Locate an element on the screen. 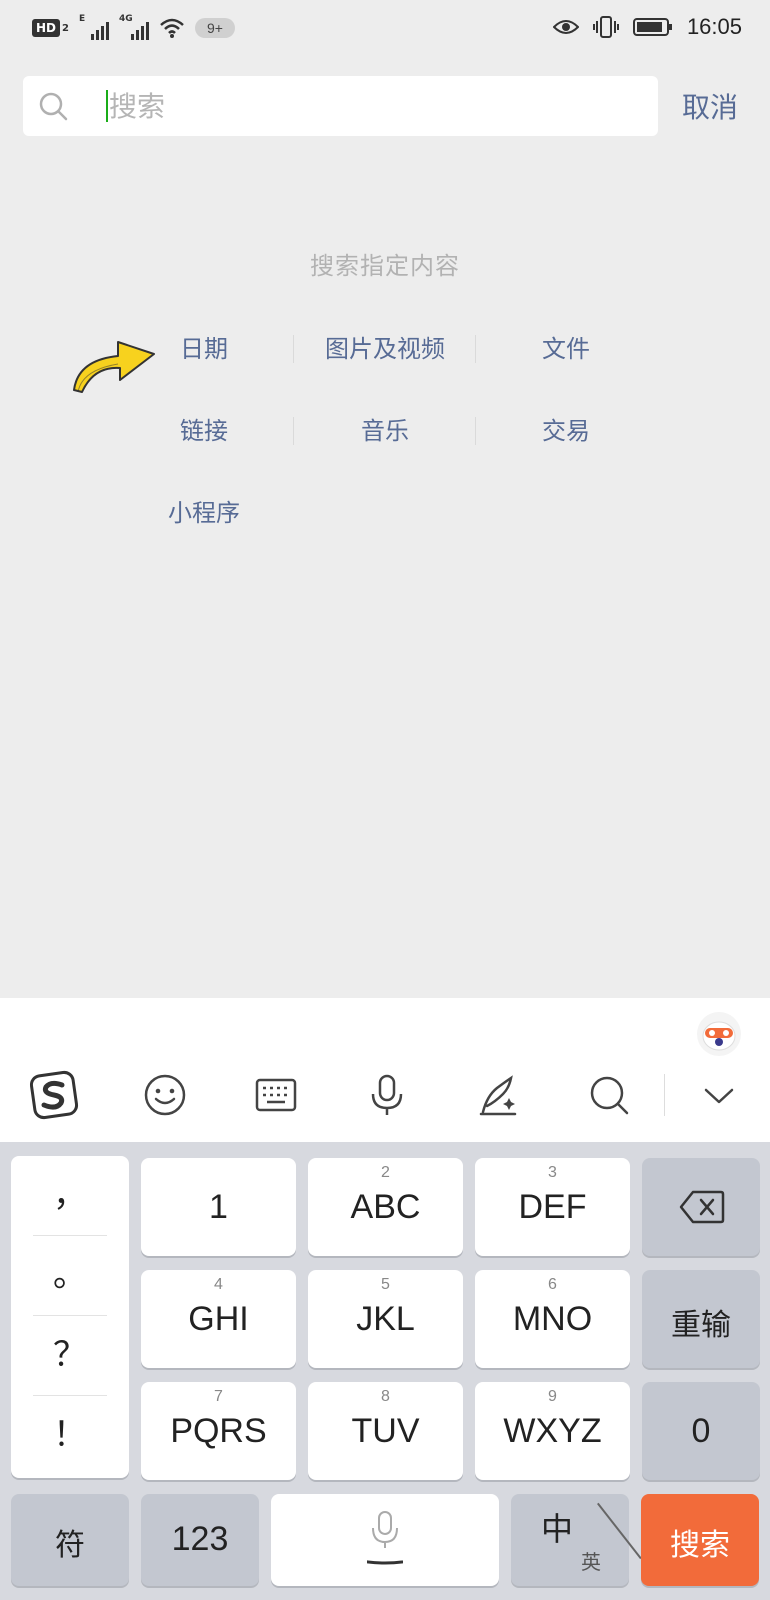 This screenshot has height=1600, width=770. reenter-key: 重输 is located at coordinates (701, 1319).